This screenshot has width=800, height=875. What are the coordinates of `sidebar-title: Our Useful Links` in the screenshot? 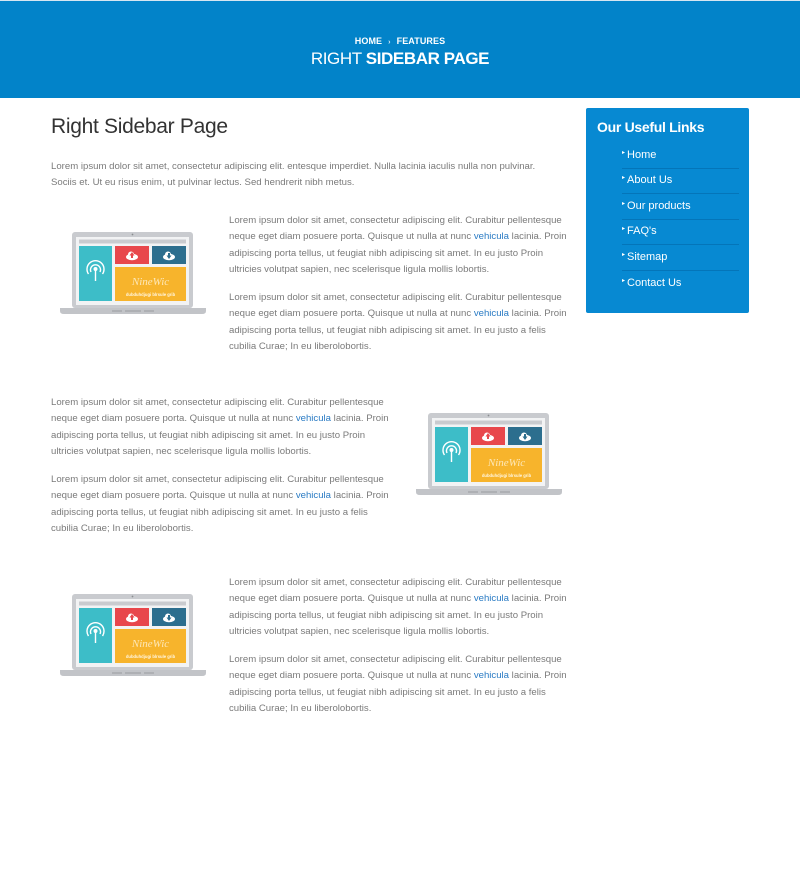 It's located at (651, 127).